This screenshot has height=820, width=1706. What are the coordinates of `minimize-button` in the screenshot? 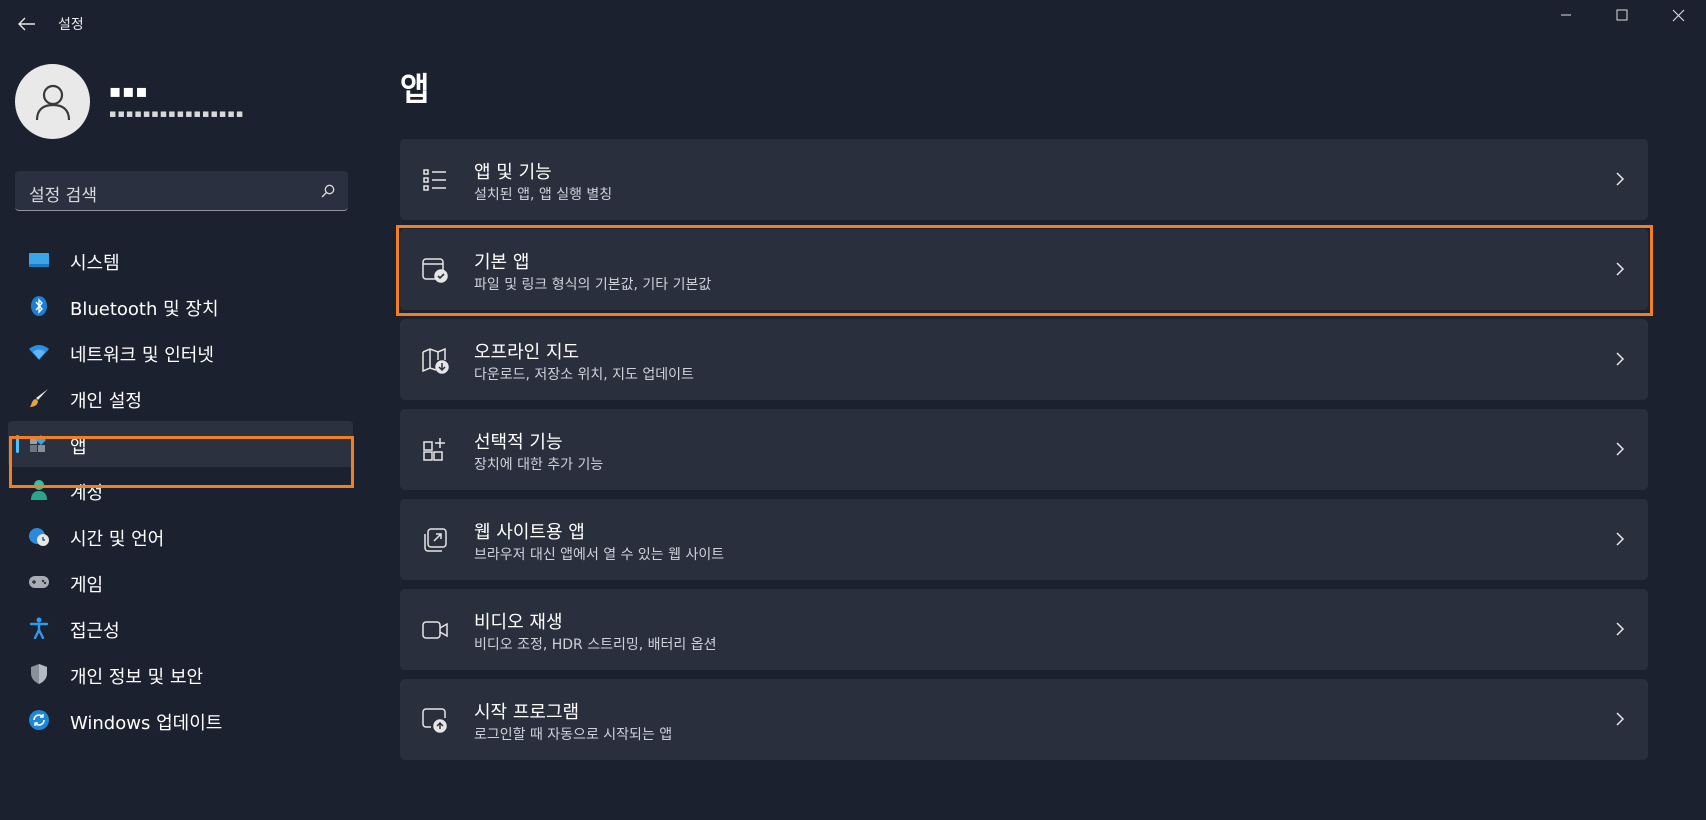 It's located at (1566, 15).